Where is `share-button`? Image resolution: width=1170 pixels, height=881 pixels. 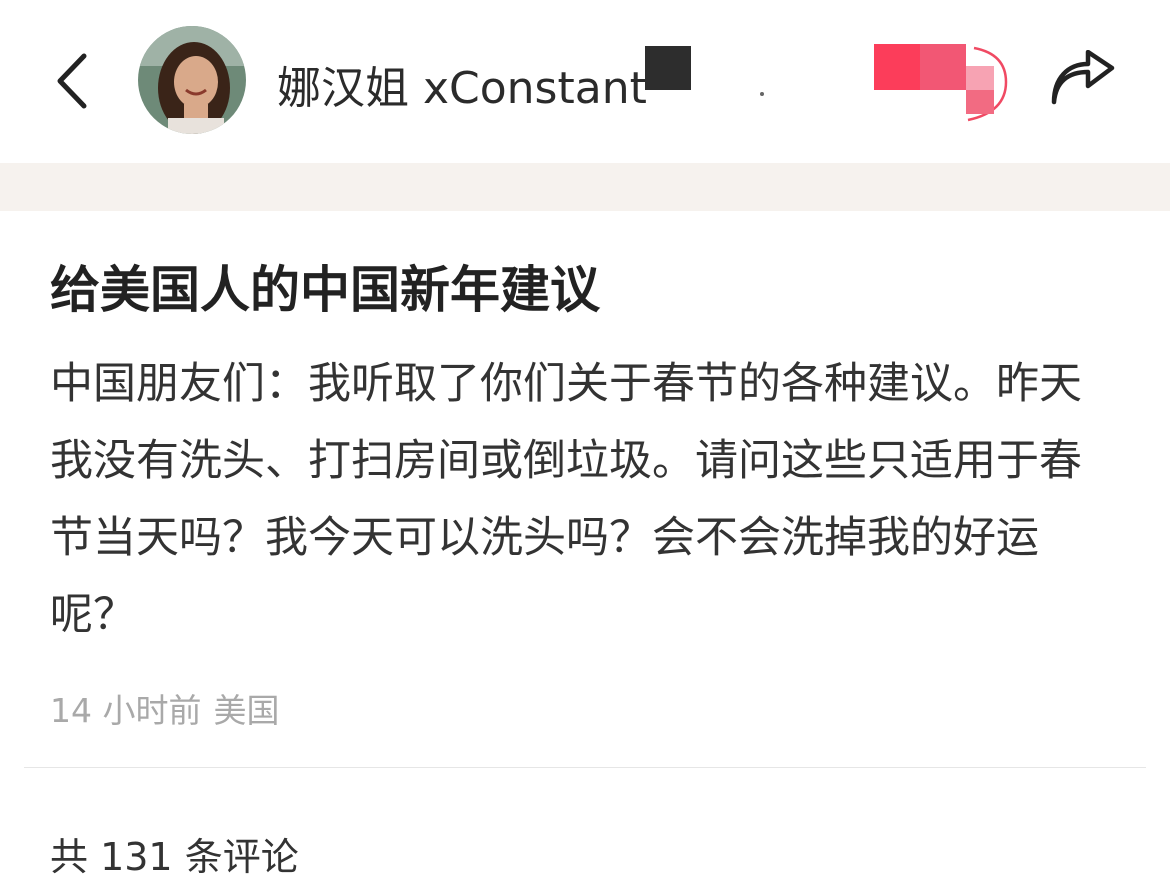
share-button is located at coordinates (1083, 78).